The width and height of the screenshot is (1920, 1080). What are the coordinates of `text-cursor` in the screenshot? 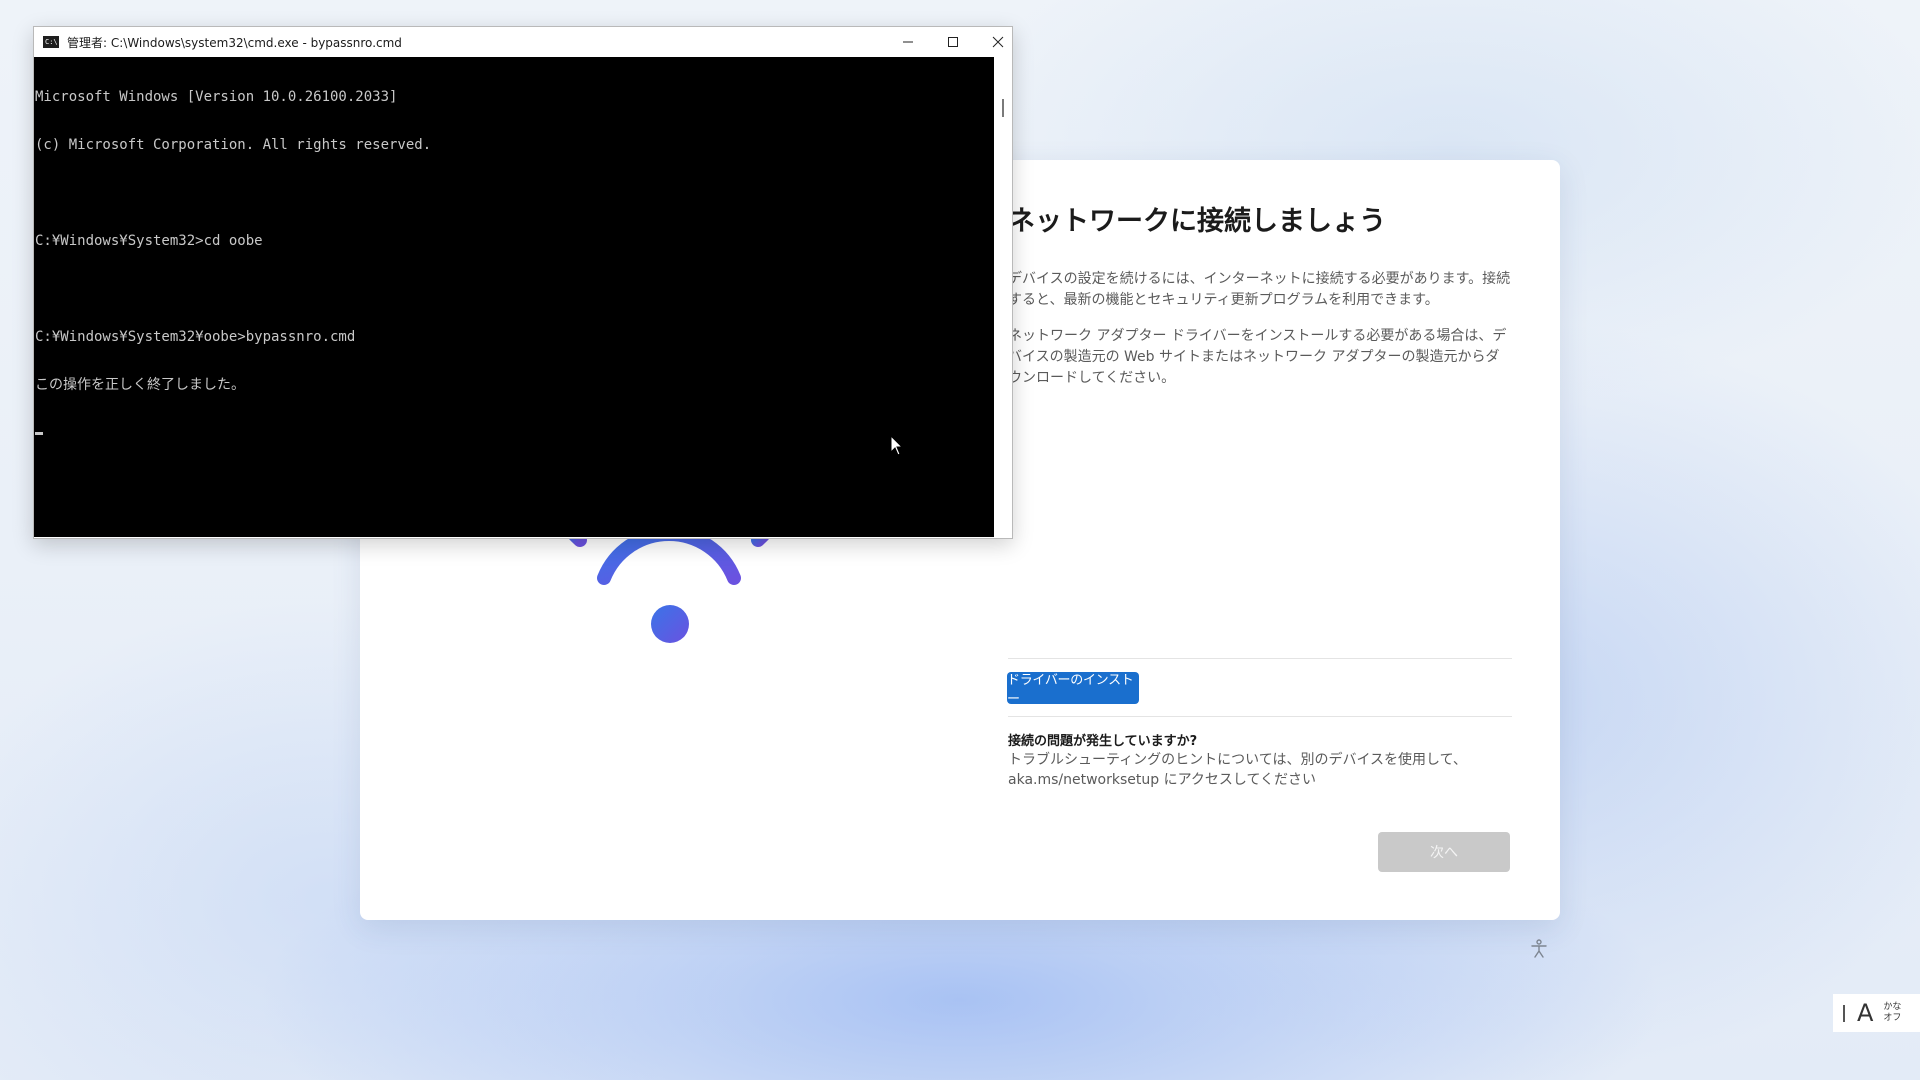 It's located at (39, 433).